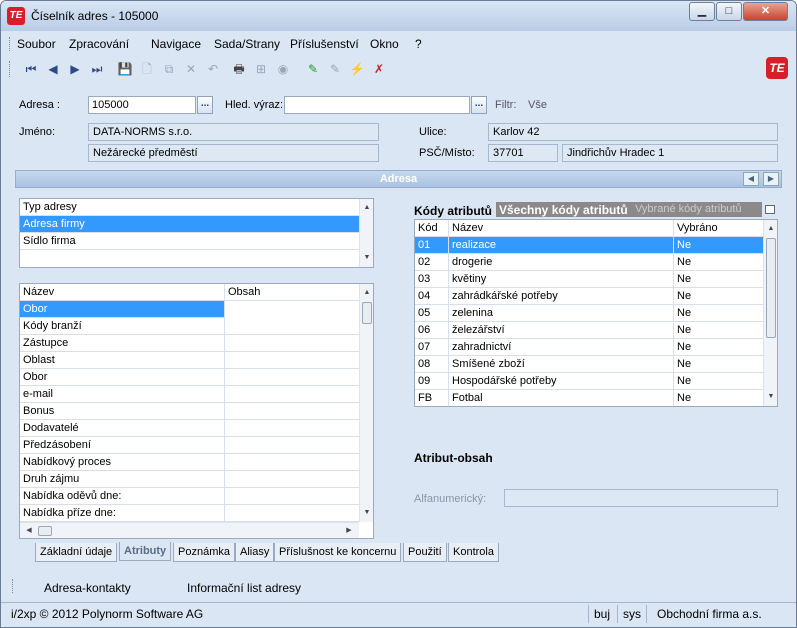 This screenshot has width=797, height=628. Describe the element at coordinates (97, 69) in the screenshot. I see `last-record-icon: ⏭` at that location.